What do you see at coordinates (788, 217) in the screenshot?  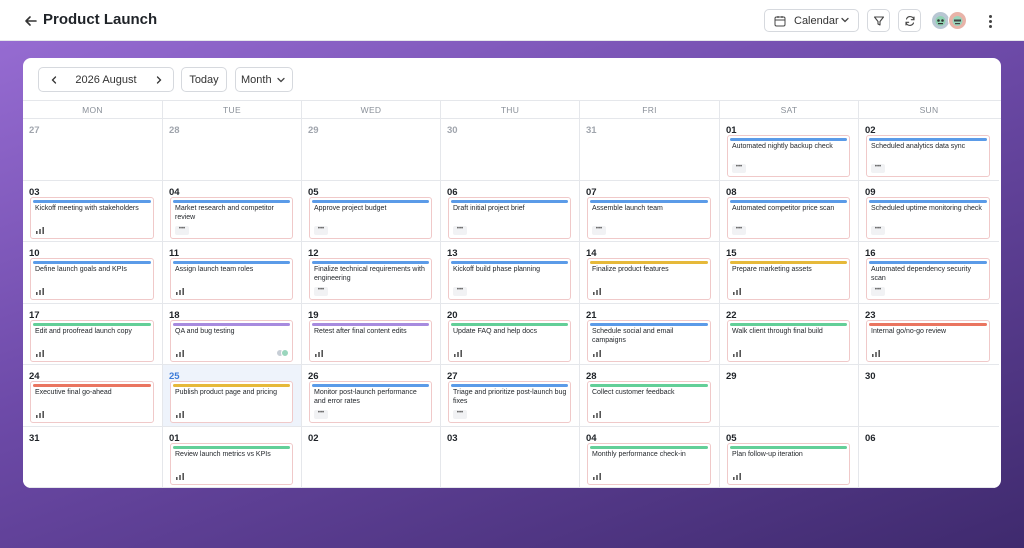 I see `event-card: Automated competitor price scan •••` at bounding box center [788, 217].